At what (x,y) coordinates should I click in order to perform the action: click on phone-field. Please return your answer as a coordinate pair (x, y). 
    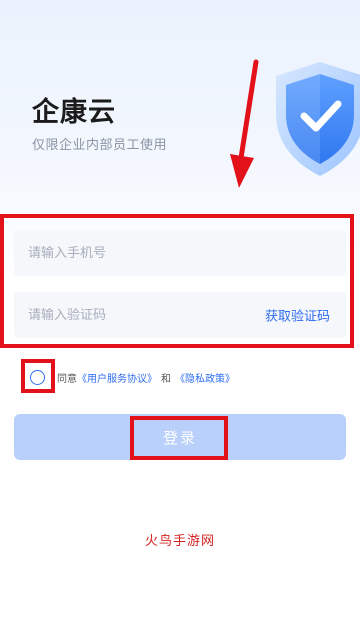
    Looking at the image, I should click on (180, 253).